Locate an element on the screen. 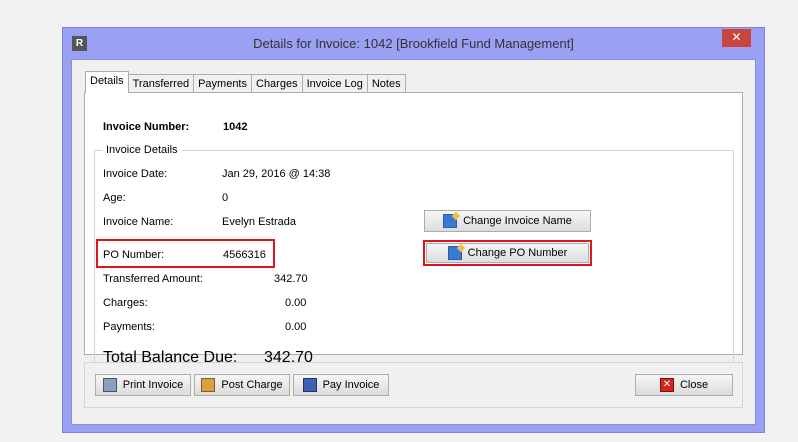  post-charge-button: Post Charge is located at coordinates (242, 385).